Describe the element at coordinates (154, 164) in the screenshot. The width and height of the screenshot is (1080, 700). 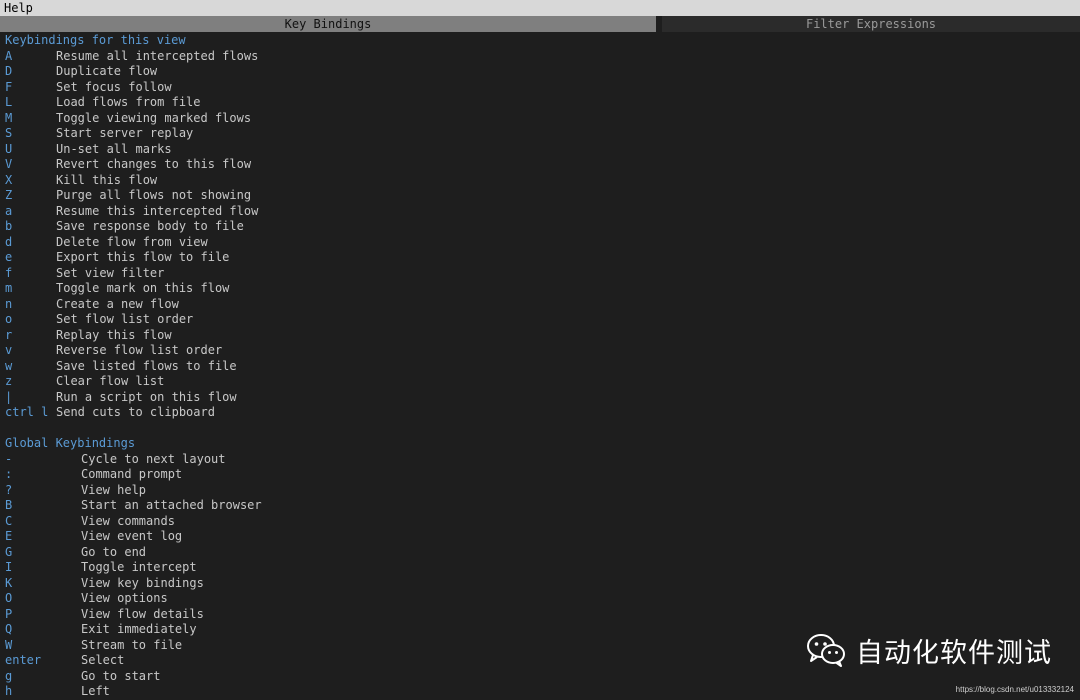
I see `binding-desc: Revert changes to this flow` at that location.